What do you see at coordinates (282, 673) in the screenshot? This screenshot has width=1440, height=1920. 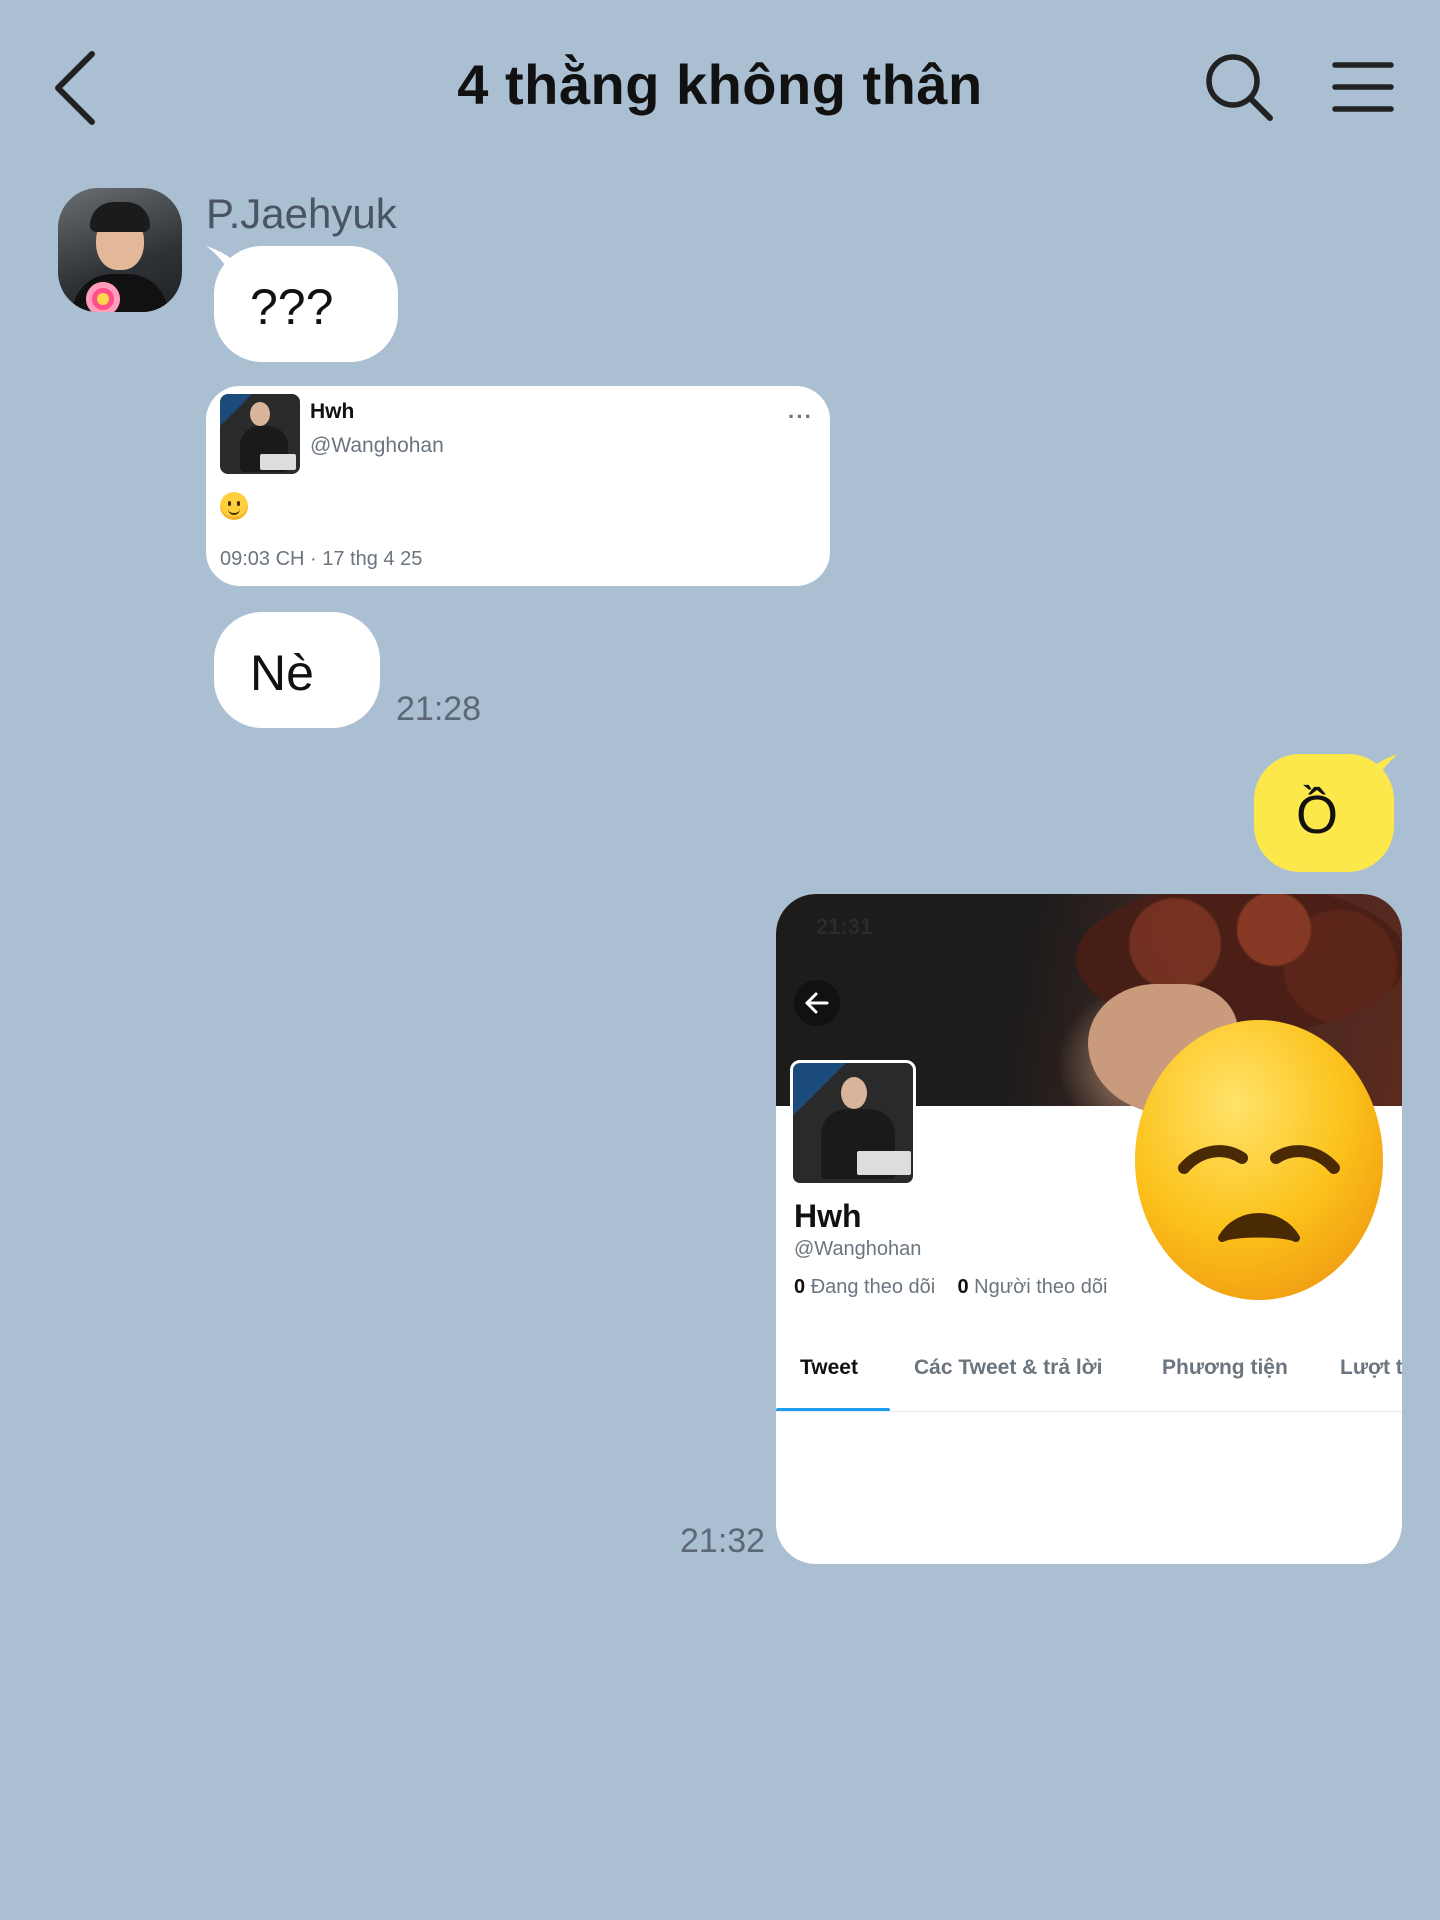 I see `message-text: Nè` at bounding box center [282, 673].